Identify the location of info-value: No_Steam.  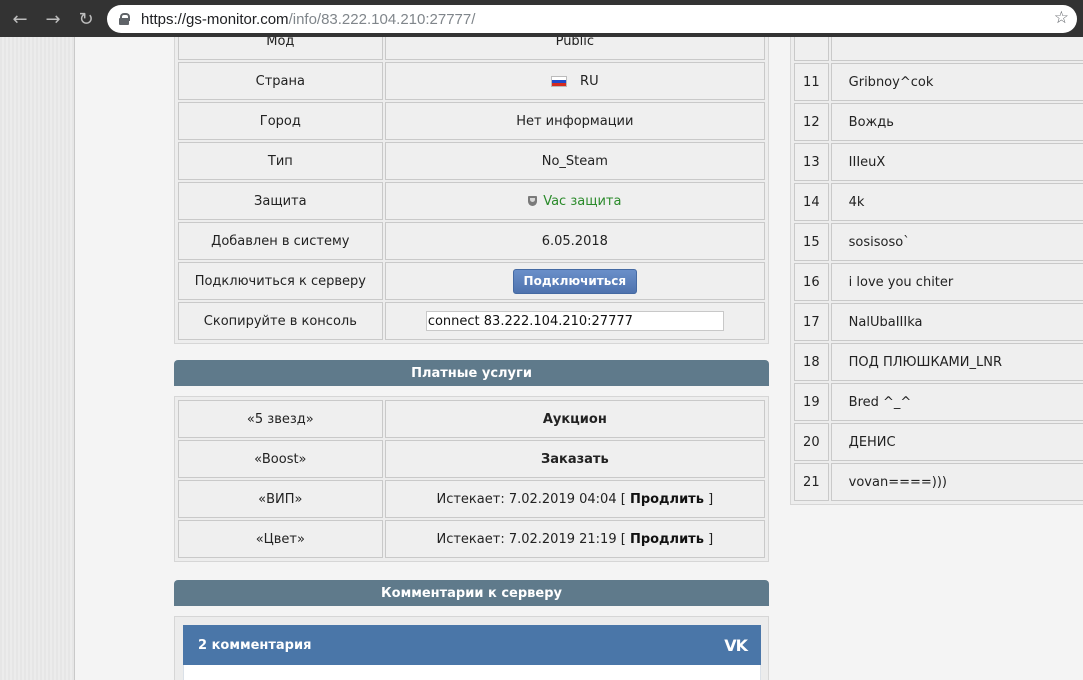
(574, 161).